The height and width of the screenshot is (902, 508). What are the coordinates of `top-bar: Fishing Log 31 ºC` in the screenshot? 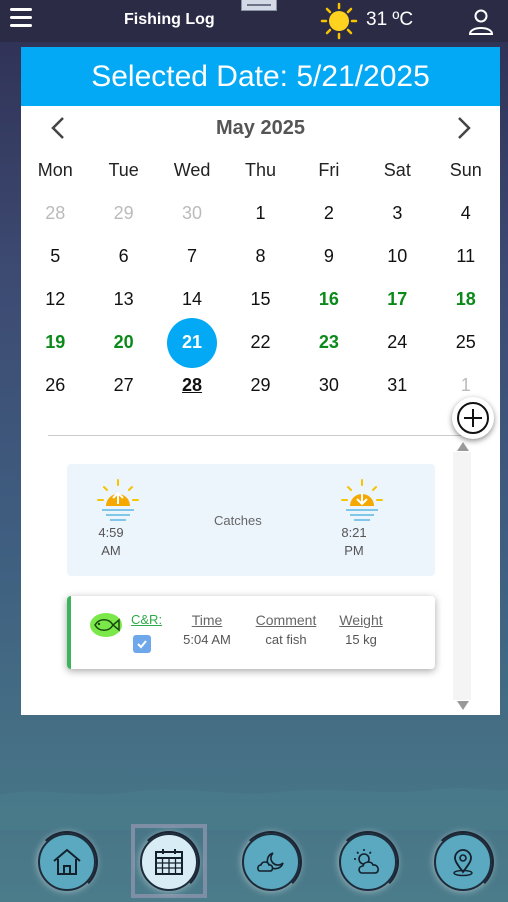 It's located at (254, 21).